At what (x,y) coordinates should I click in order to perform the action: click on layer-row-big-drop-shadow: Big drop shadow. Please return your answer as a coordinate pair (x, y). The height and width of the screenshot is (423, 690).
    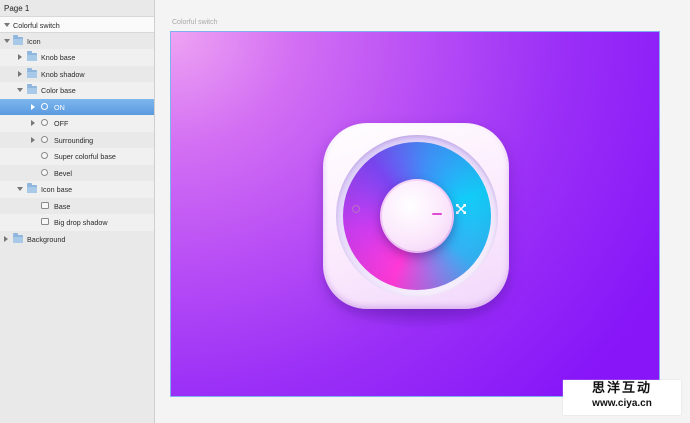
    Looking at the image, I should click on (77, 222).